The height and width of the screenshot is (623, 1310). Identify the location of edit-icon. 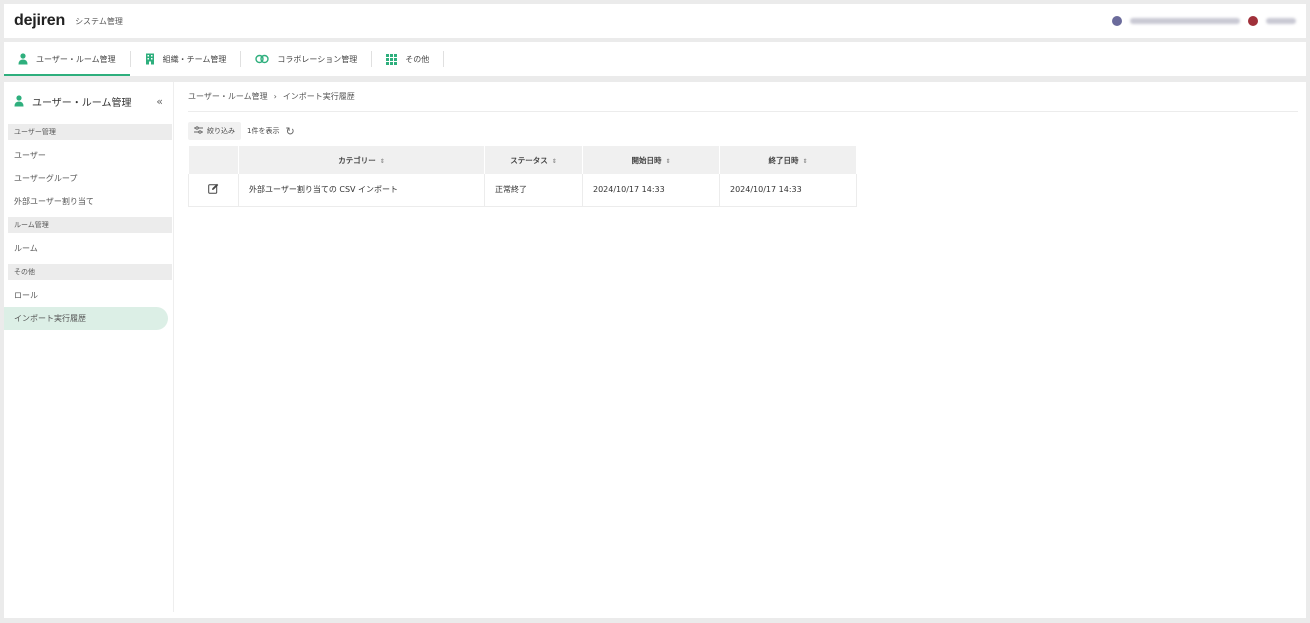
(213, 189).